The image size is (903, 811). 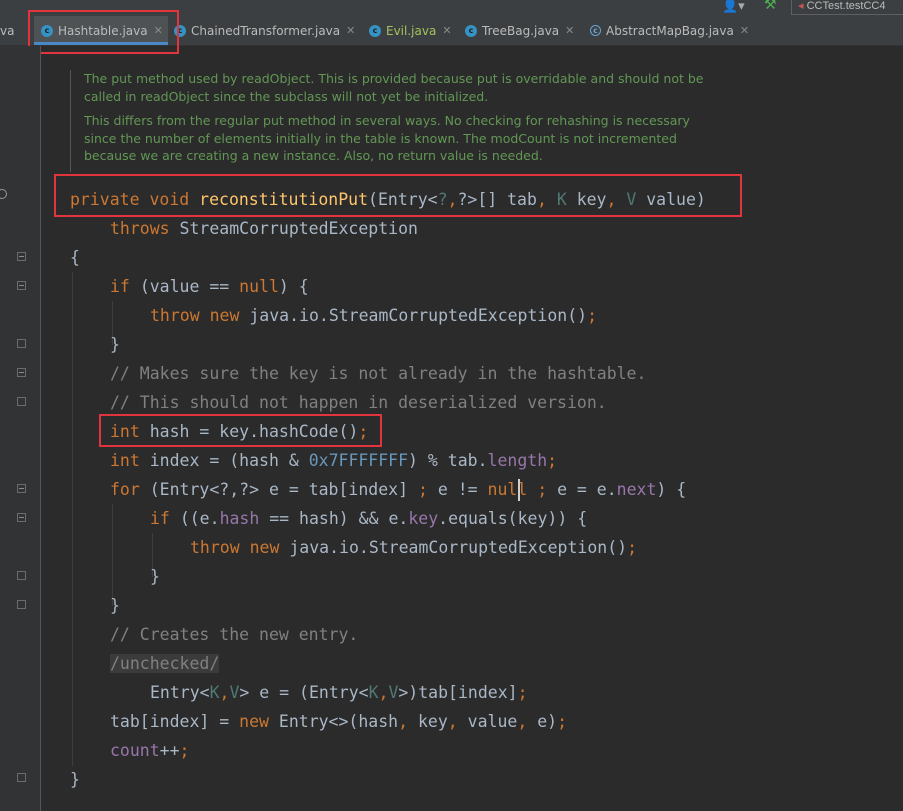 What do you see at coordinates (40, 428) in the screenshot?
I see `gutter-divider` at bounding box center [40, 428].